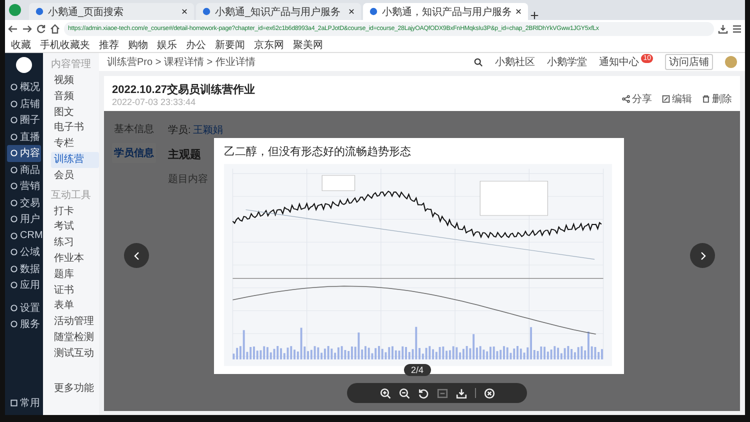 This screenshot has height=422, width=750. I want to click on browser-tab: 小鹅通_页面搜索, so click(111, 11).